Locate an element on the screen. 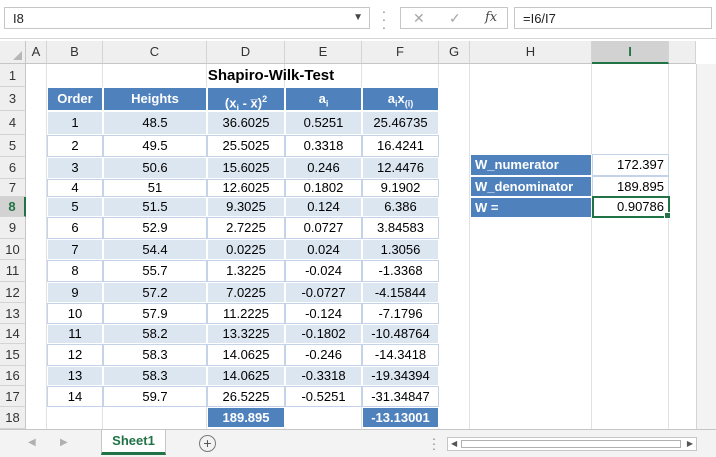  row-header: 9 is located at coordinates (13, 228).